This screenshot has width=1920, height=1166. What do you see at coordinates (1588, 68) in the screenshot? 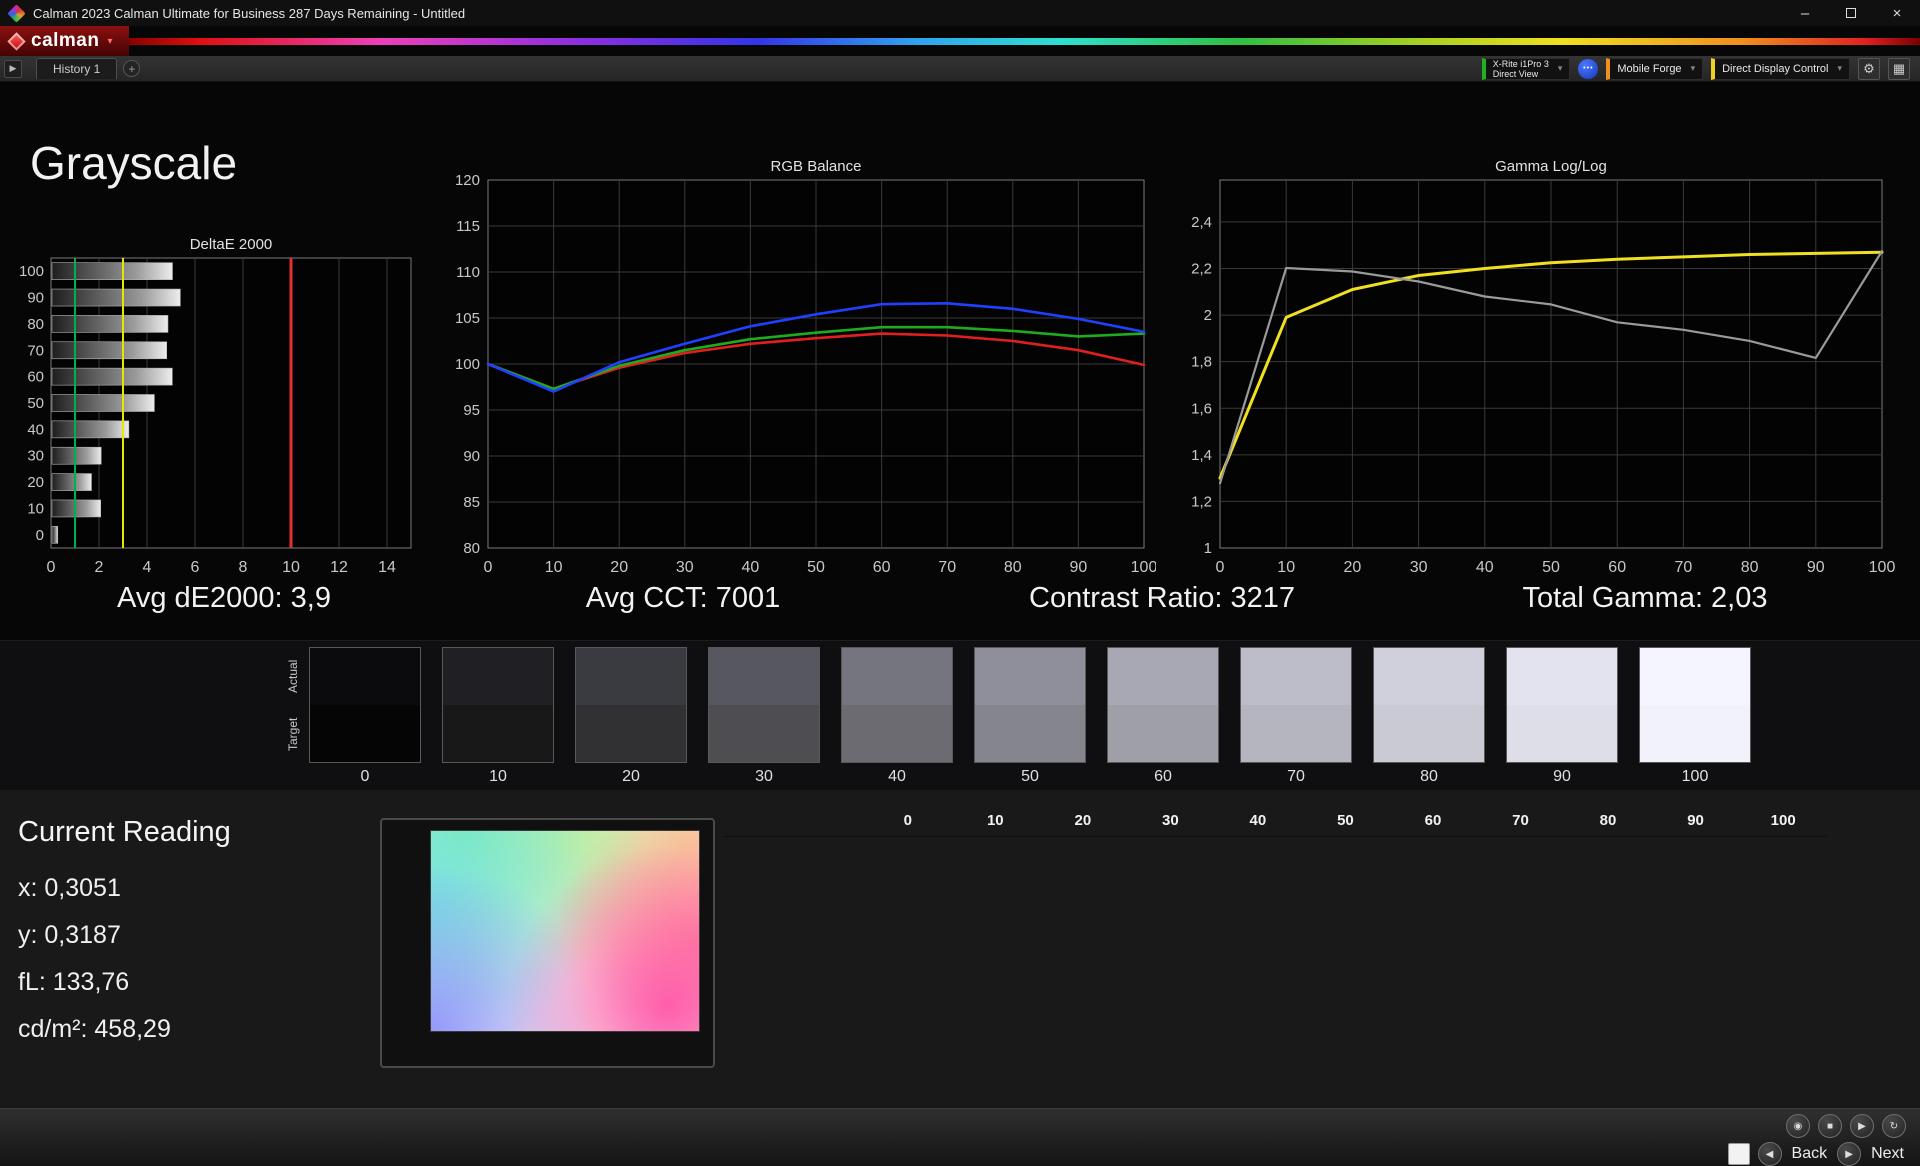
I see `meter-options-icon: •••` at bounding box center [1588, 68].